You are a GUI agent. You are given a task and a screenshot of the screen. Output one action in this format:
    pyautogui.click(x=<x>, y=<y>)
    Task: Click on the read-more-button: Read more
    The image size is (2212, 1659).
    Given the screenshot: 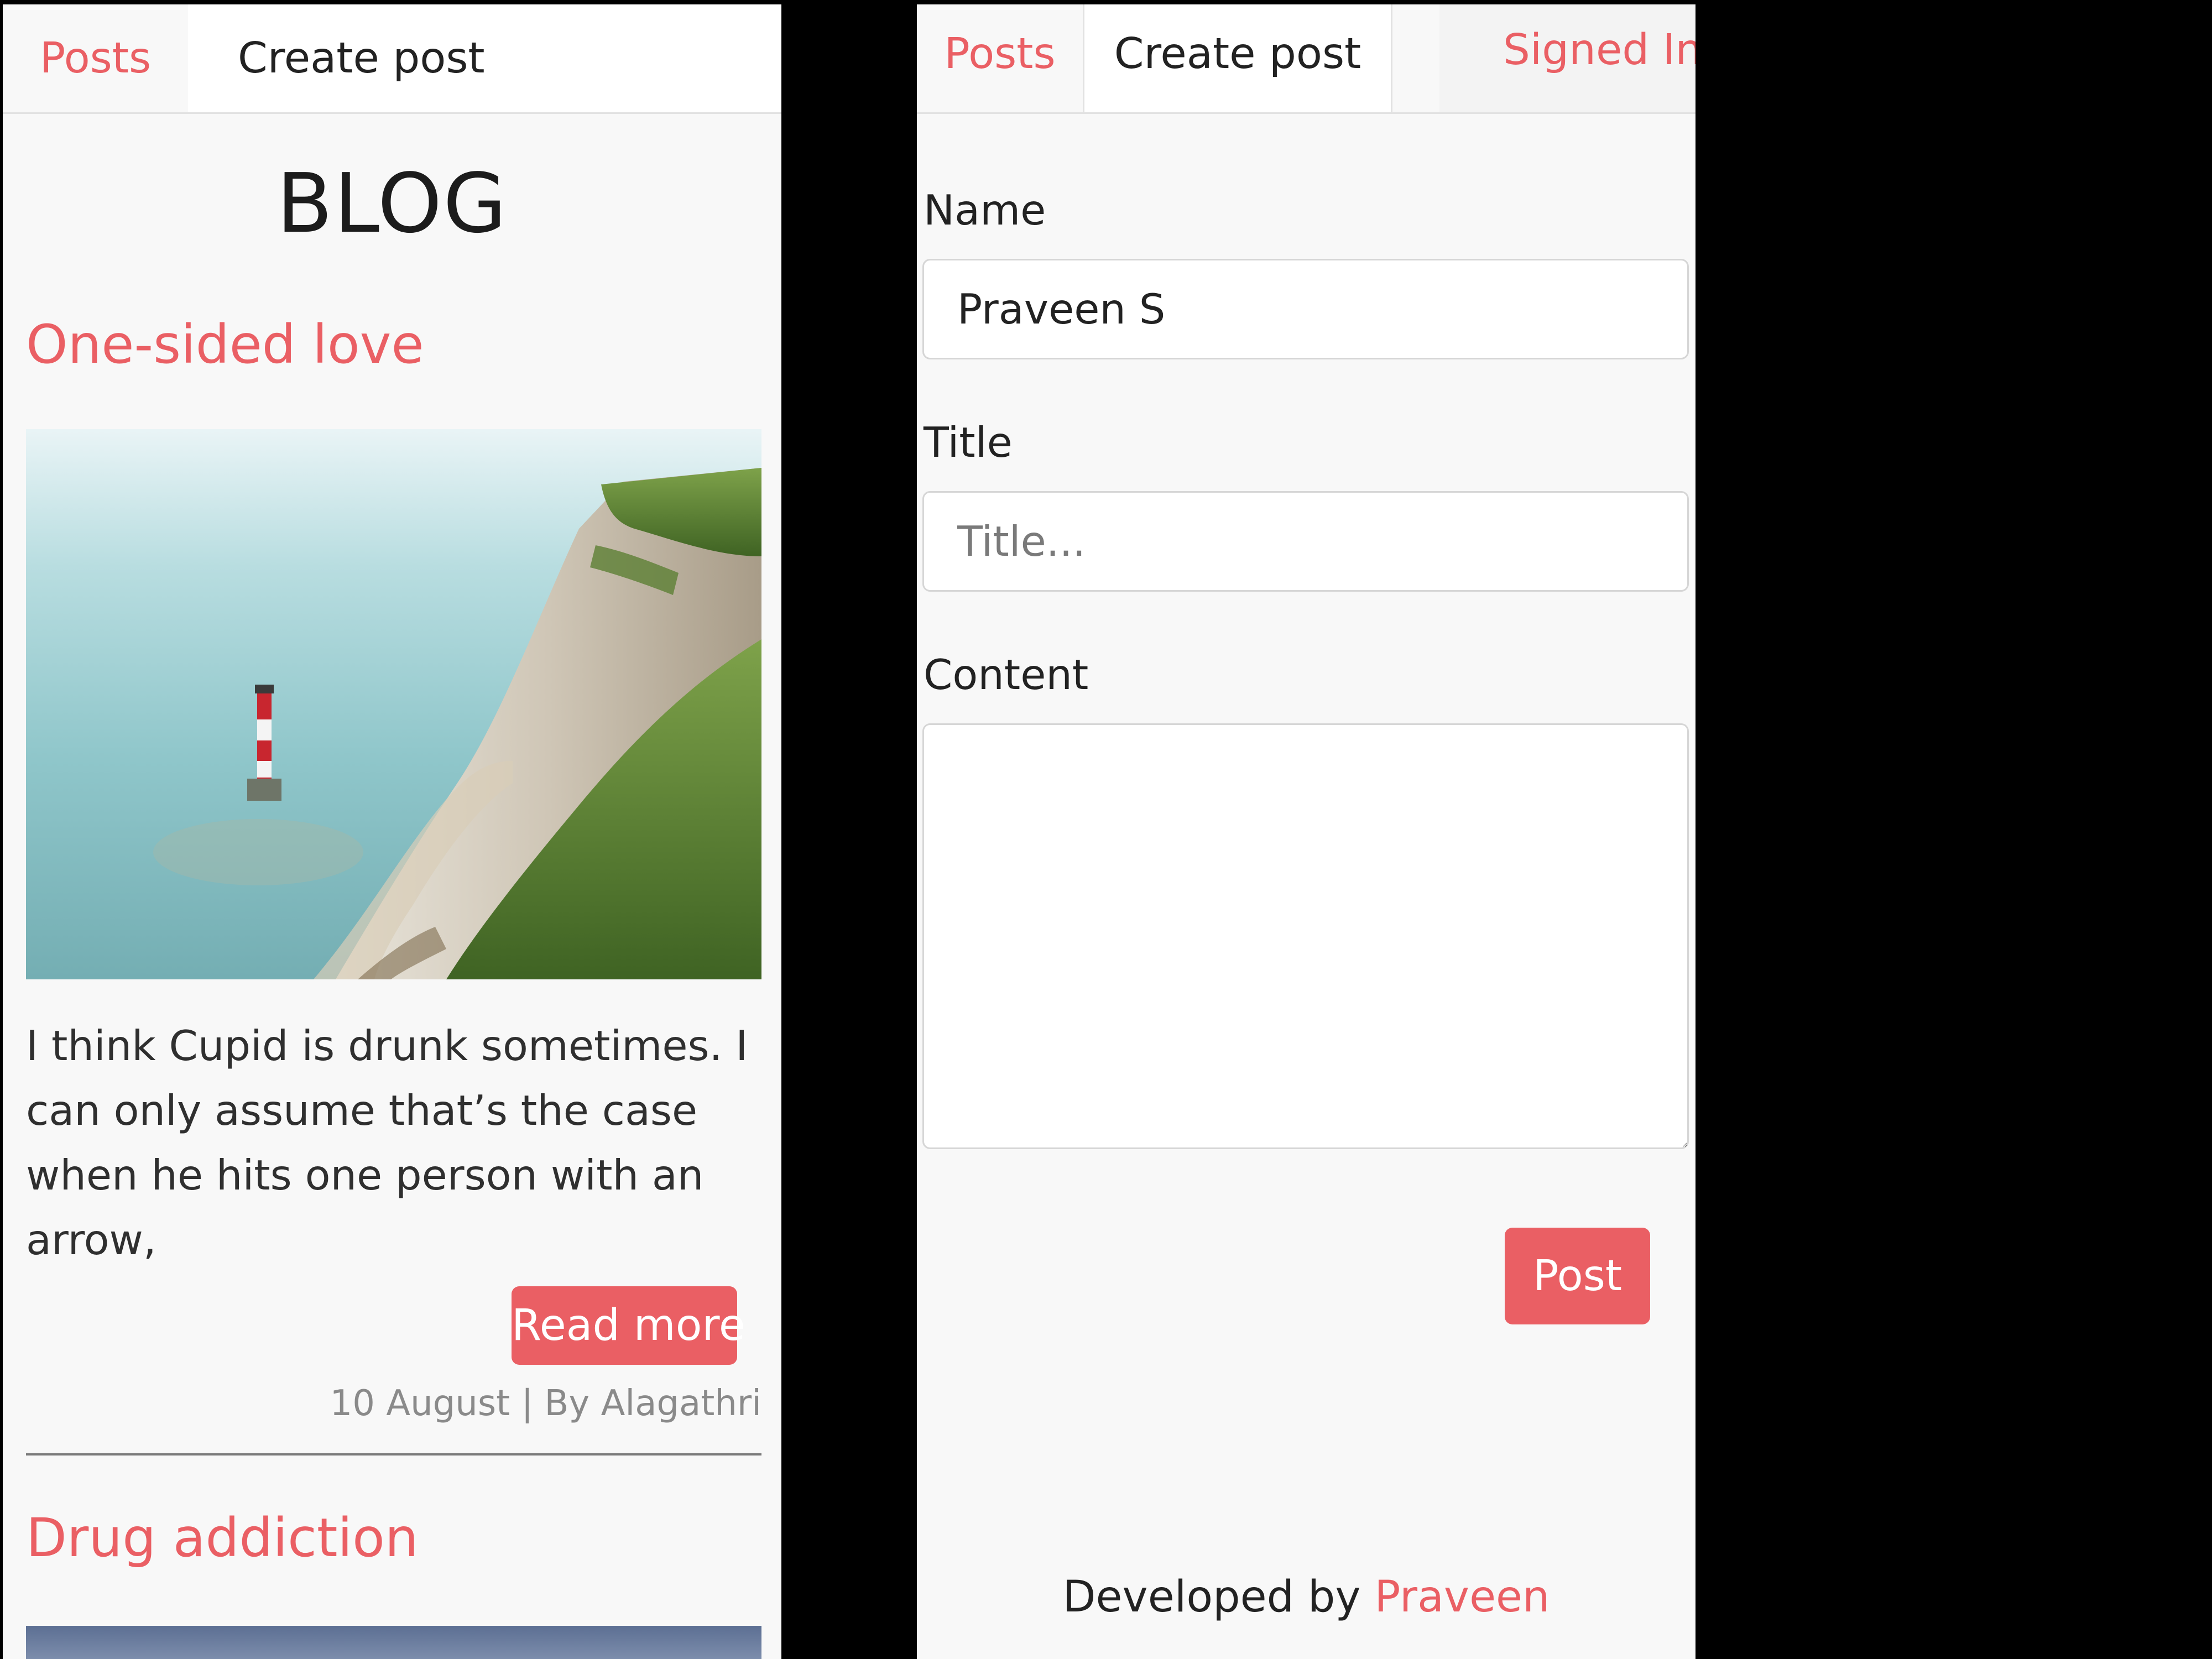 What is the action you would take?
    pyautogui.click(x=628, y=1326)
    